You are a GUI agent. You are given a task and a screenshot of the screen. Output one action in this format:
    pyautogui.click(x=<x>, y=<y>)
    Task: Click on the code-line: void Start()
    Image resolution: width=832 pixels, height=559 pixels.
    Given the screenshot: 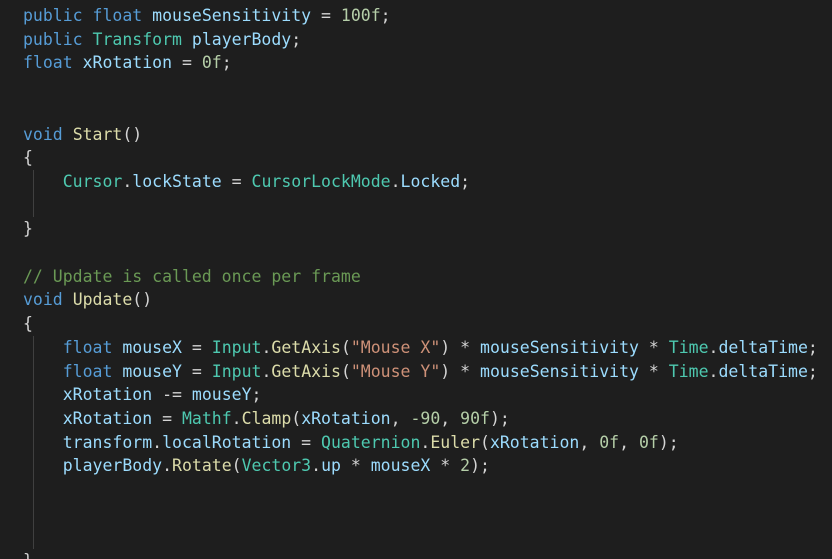 What is the action you would take?
    pyautogui.click(x=82, y=135)
    